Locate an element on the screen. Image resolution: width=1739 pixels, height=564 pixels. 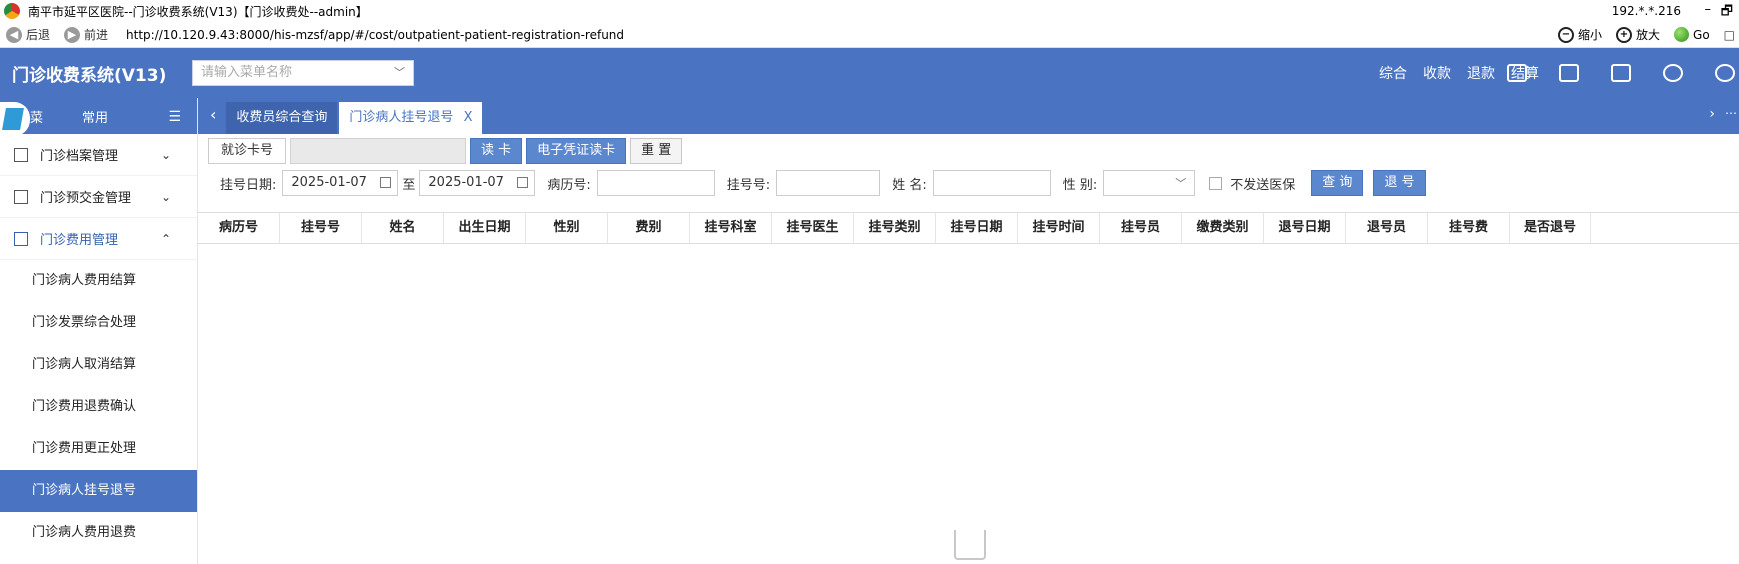
col-reg-no: 挂号号 is located at coordinates (321, 228).